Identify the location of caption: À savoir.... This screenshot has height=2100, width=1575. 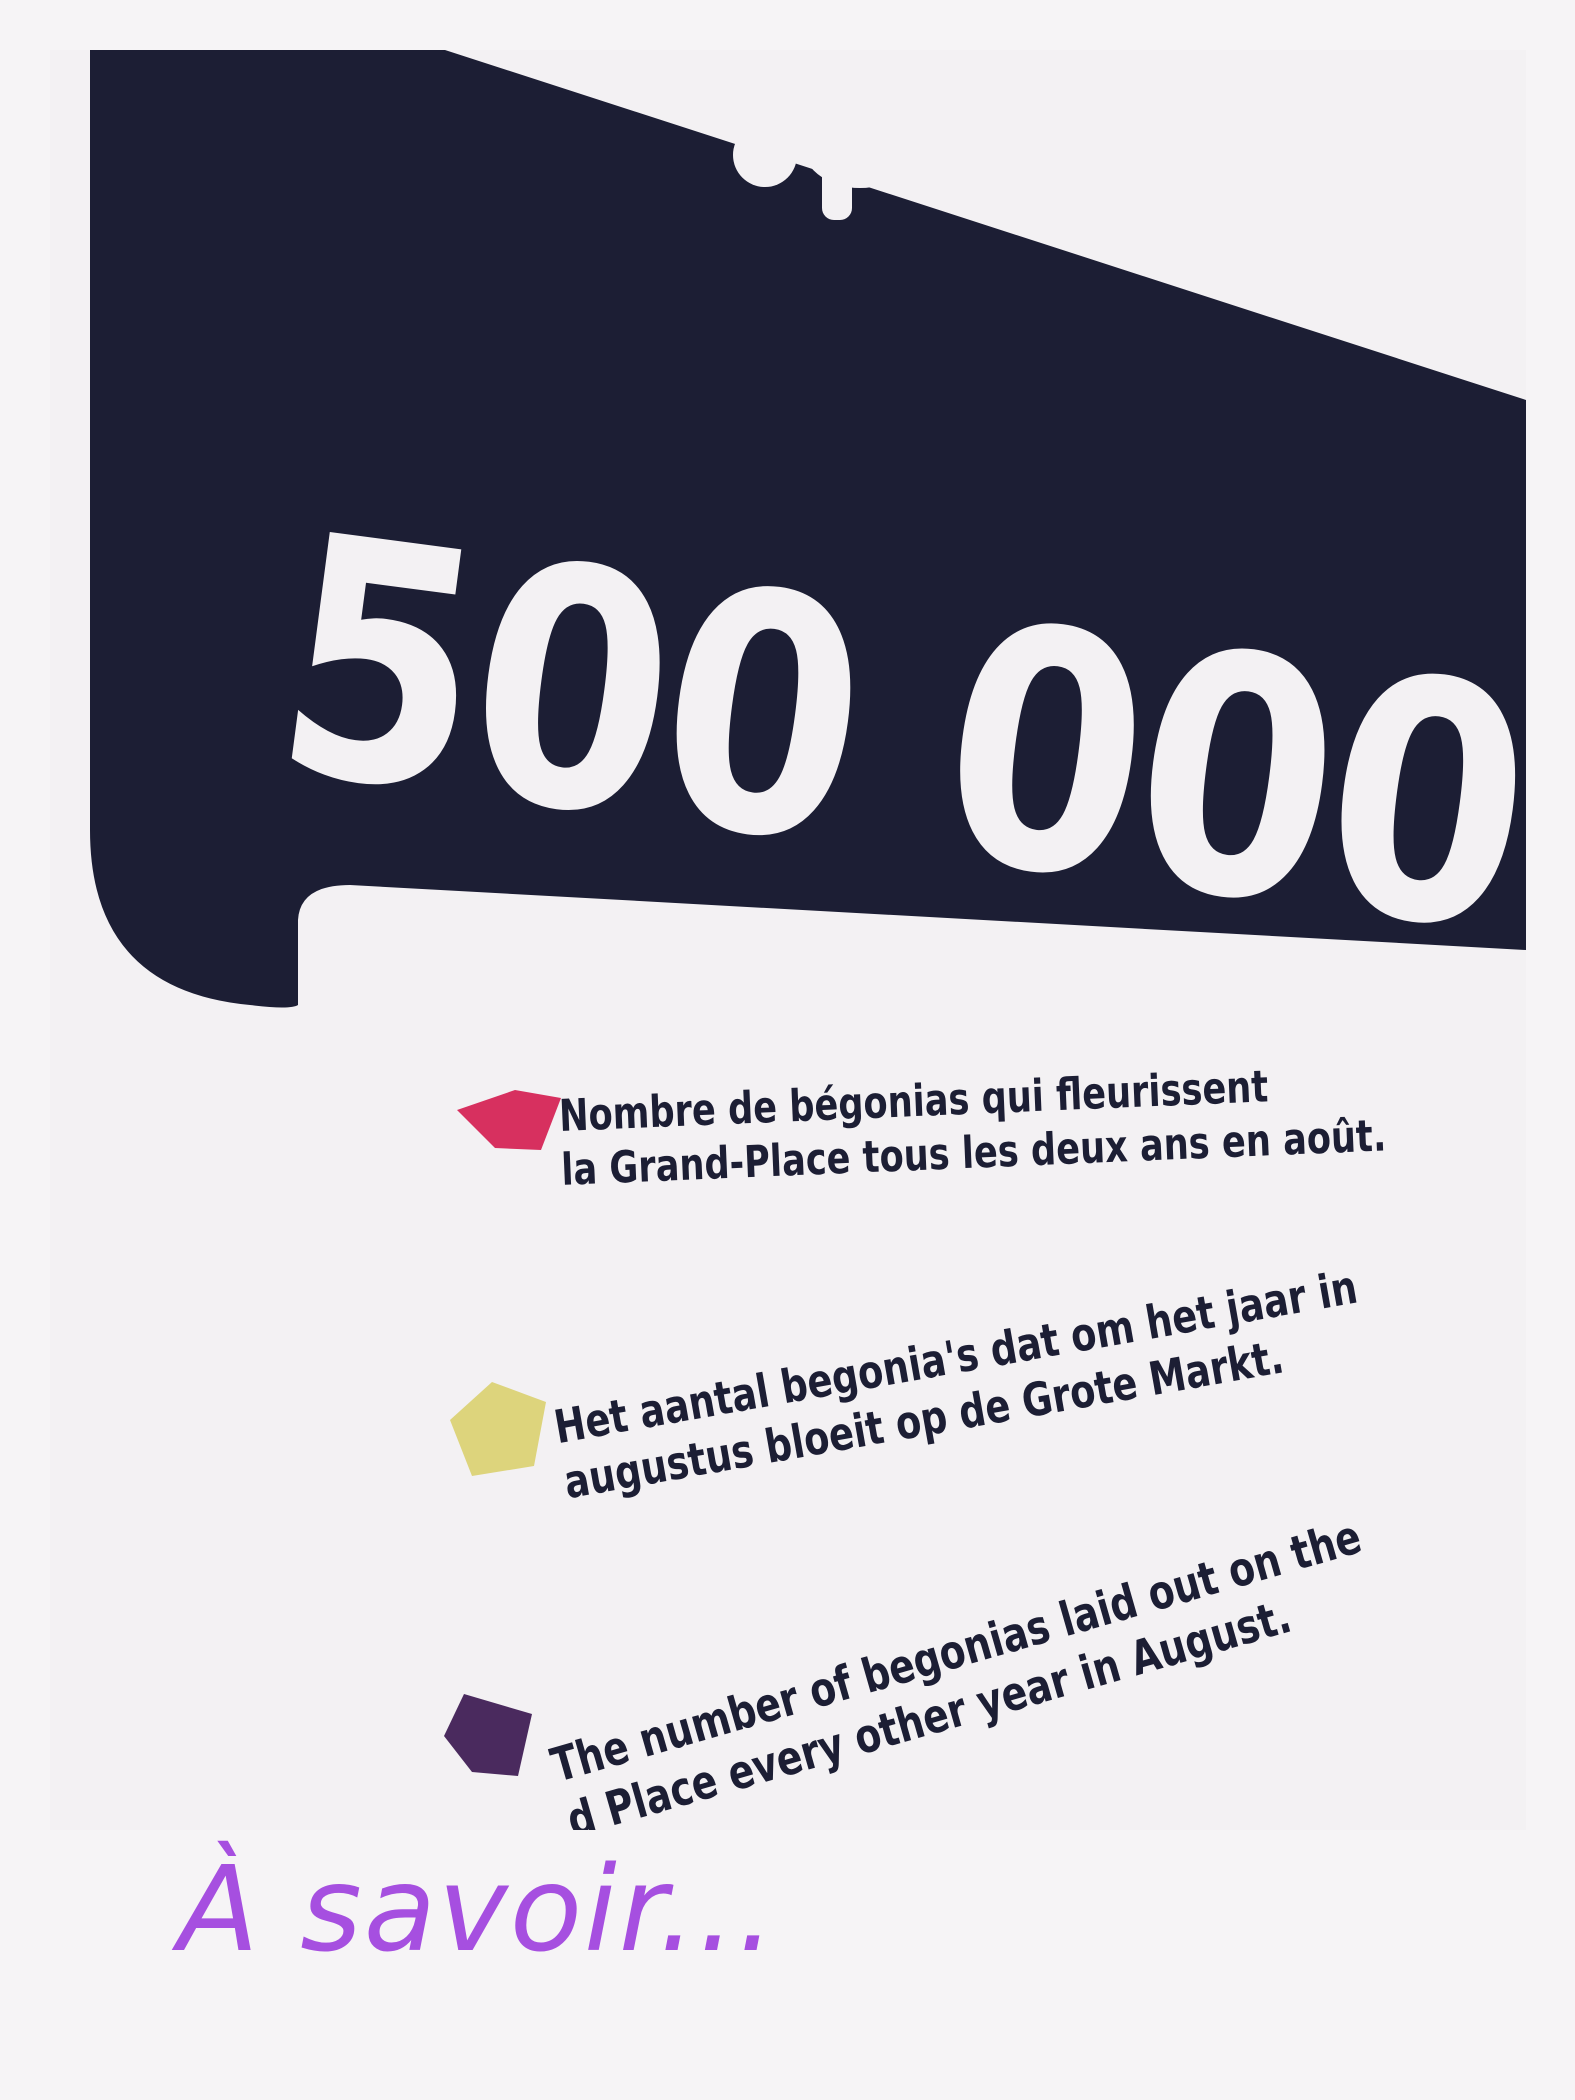
(478, 1909).